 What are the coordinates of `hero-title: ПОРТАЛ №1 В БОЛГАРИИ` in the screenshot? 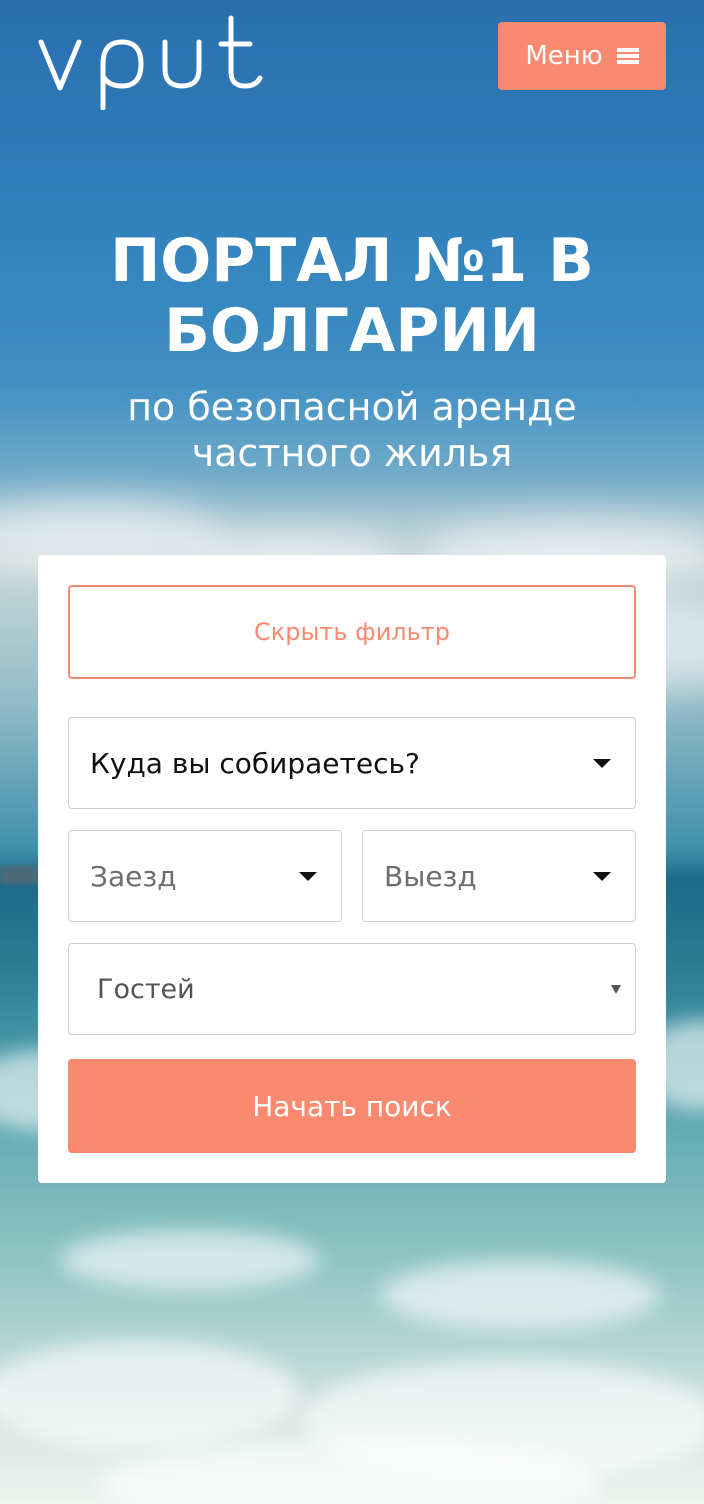 It's located at (352, 296).